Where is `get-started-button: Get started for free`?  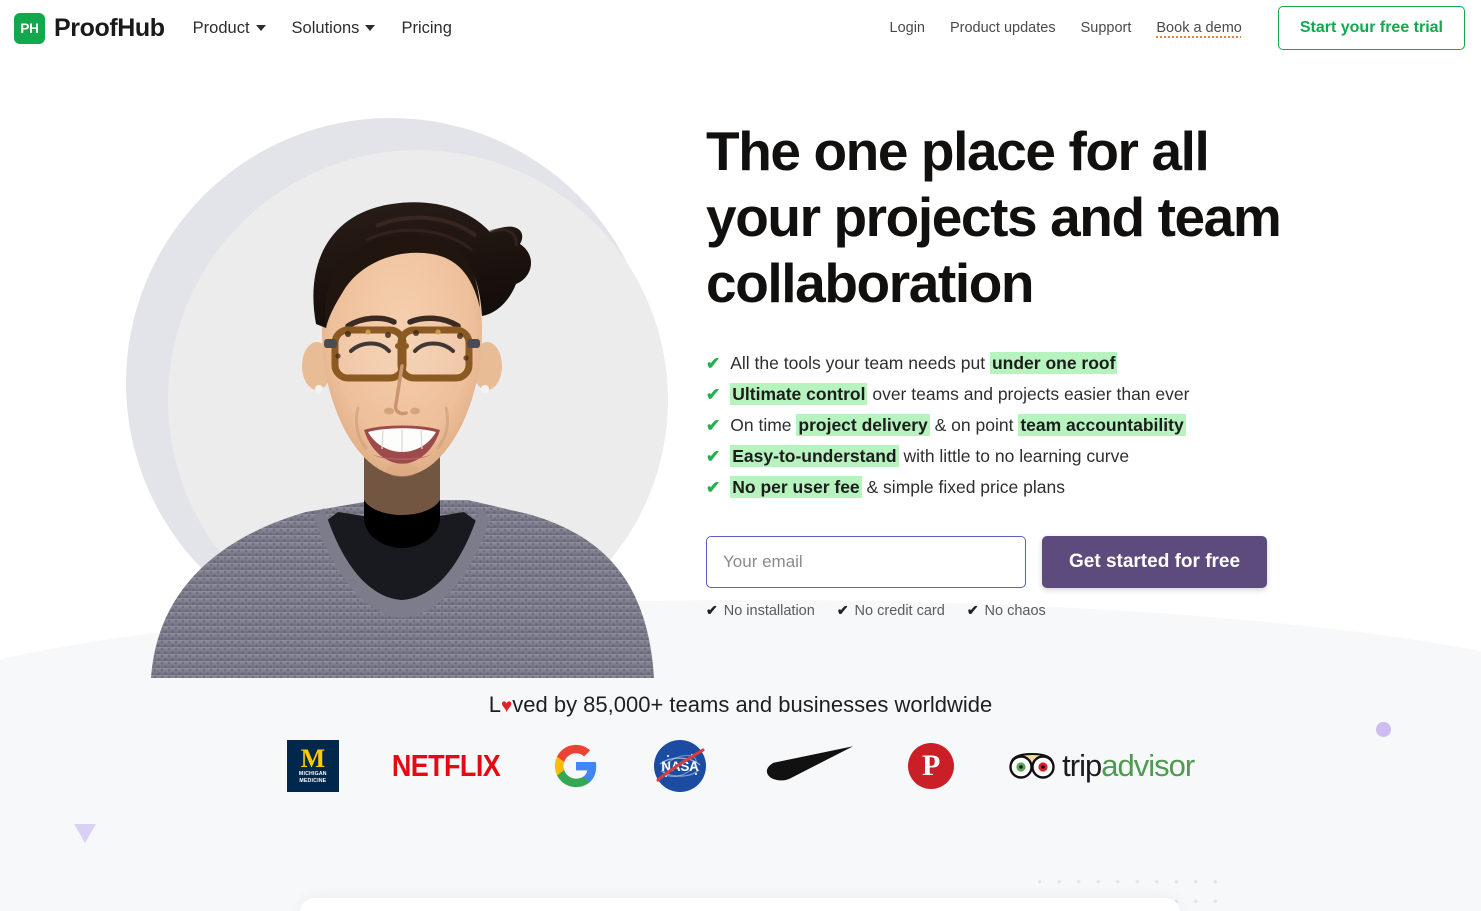 get-started-button: Get started for free is located at coordinates (1155, 562).